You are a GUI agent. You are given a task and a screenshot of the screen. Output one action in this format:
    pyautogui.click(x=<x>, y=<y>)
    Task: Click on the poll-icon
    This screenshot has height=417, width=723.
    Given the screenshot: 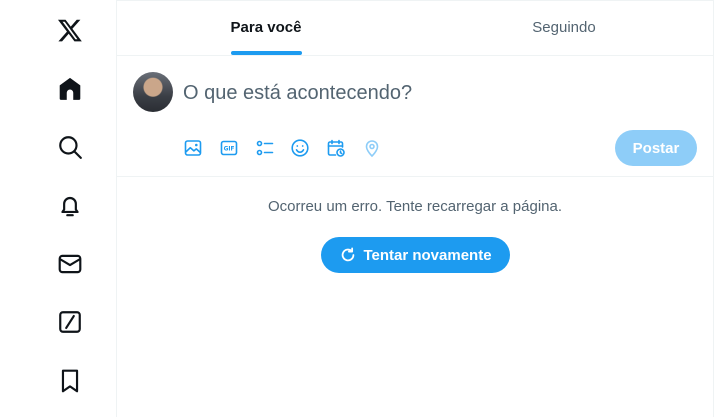 What is the action you would take?
    pyautogui.click(x=265, y=148)
    